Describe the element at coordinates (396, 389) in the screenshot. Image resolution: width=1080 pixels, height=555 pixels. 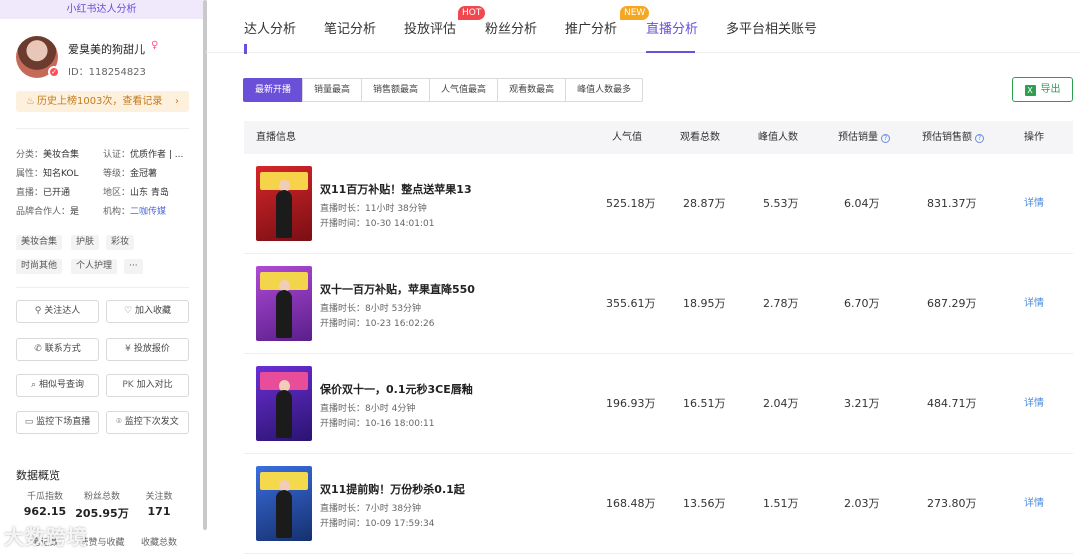
I see `live-title: 保价双十一，0.1元秒3CE唇釉` at that location.